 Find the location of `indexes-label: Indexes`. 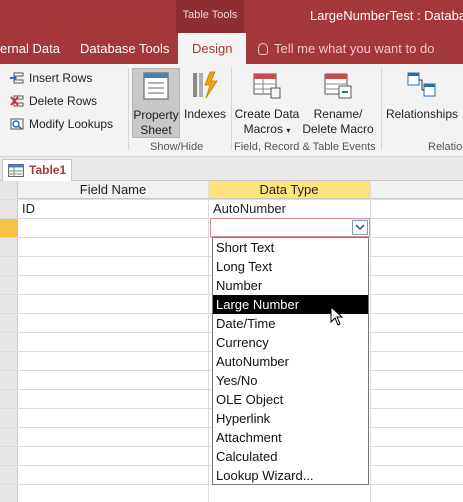

indexes-label: Indexes is located at coordinates (205, 114).